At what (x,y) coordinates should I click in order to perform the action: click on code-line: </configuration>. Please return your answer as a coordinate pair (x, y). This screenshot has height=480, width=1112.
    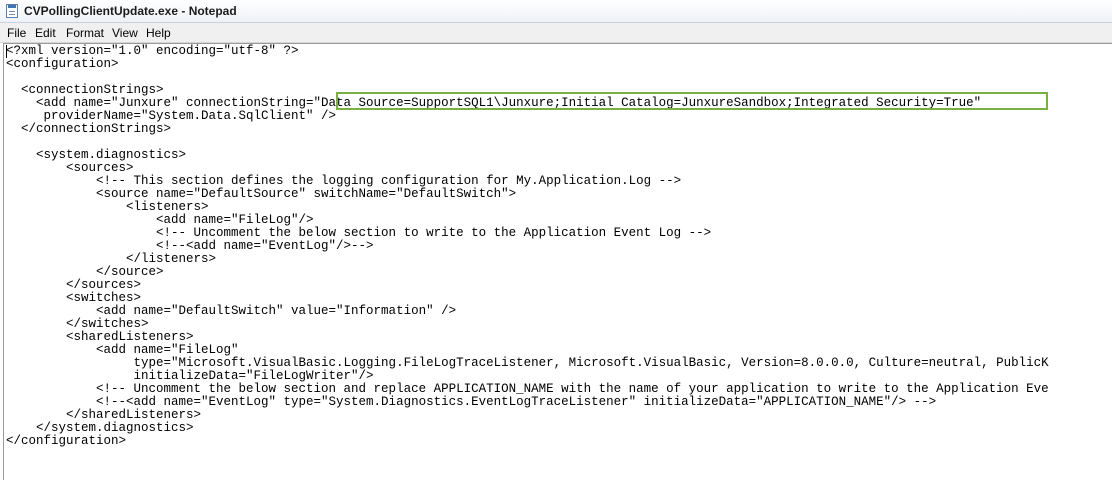
    Looking at the image, I should click on (66, 441).